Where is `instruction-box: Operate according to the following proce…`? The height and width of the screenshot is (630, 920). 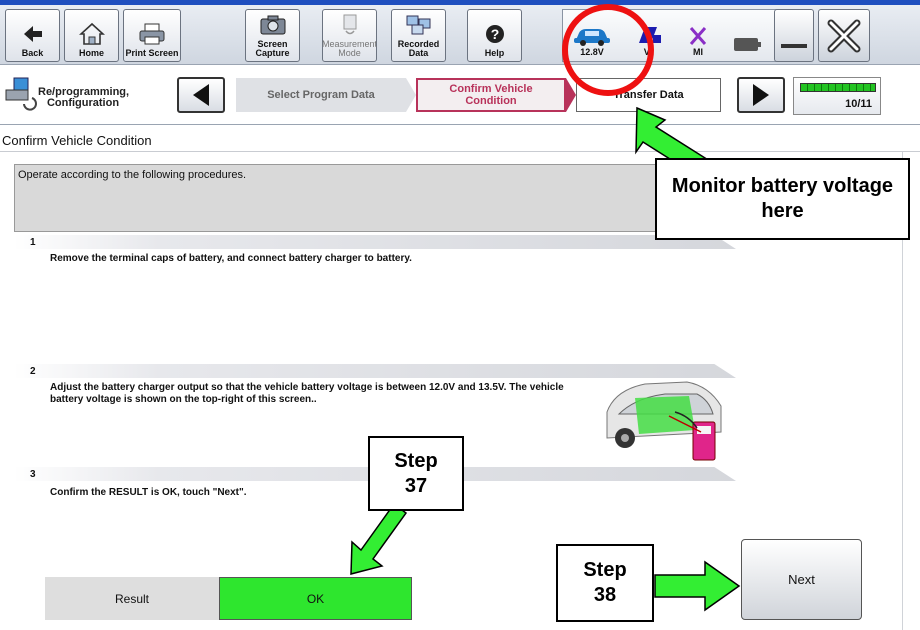
instruction-box: Operate according to the following proce… is located at coordinates (384, 198).